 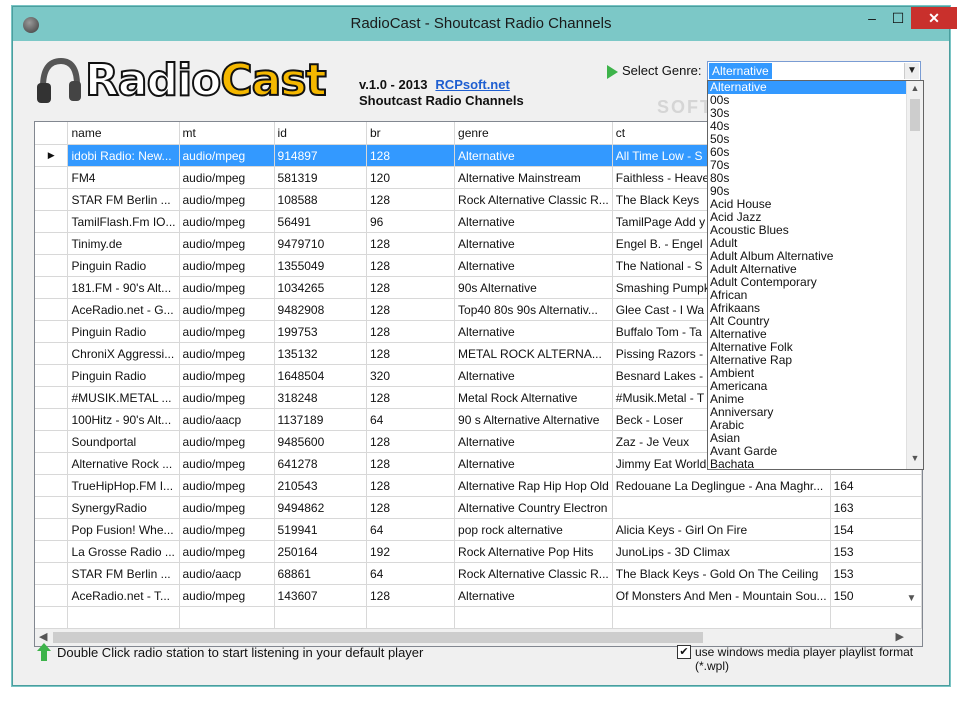 I want to click on arrow-up-icon, so click(x=44, y=652).